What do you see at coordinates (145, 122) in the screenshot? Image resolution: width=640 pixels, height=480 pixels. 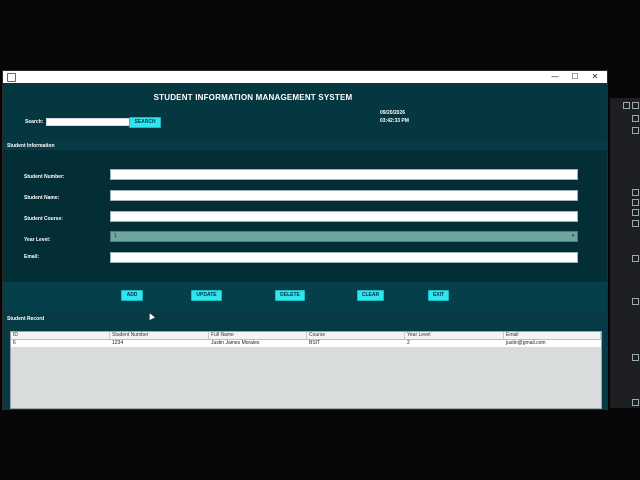 I see `search-button: SEARCH` at bounding box center [145, 122].